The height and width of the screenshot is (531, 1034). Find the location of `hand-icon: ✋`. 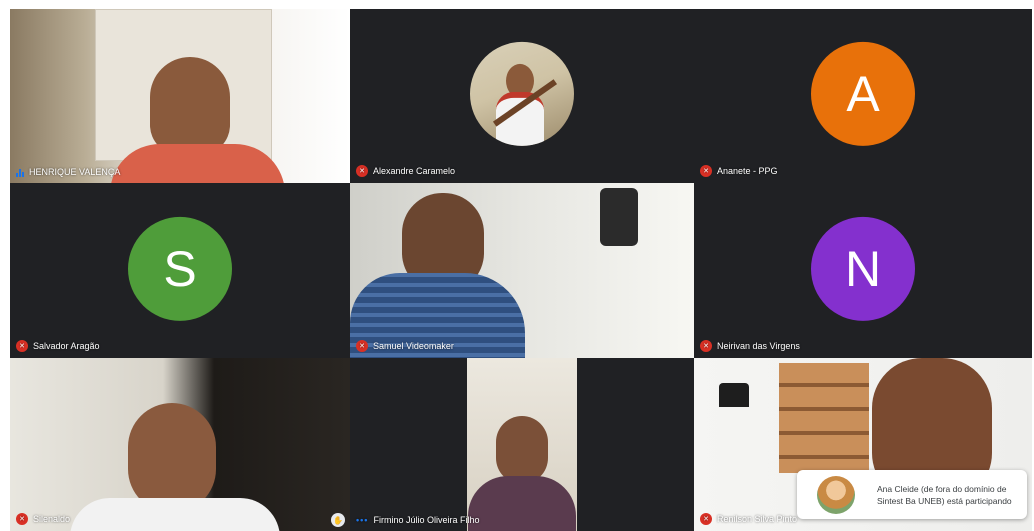

hand-icon: ✋ is located at coordinates (338, 520).